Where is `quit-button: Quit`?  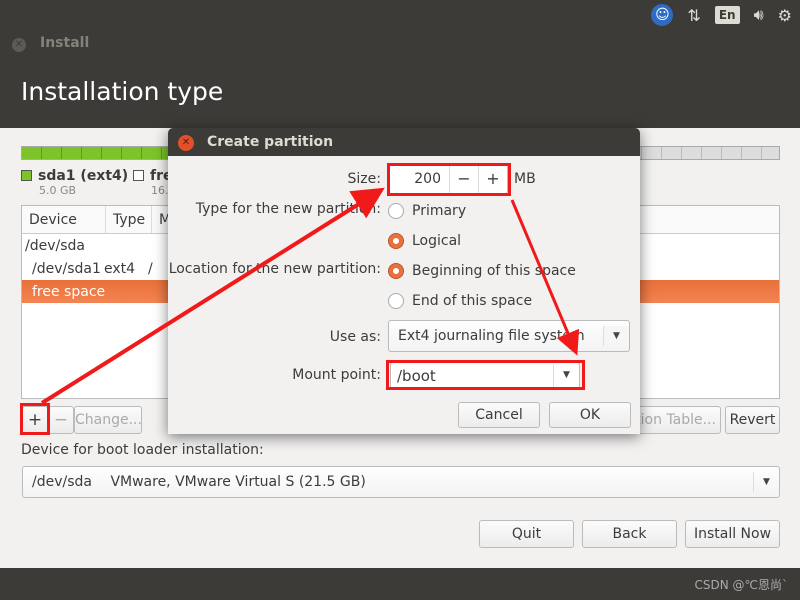
quit-button: Quit is located at coordinates (526, 534).